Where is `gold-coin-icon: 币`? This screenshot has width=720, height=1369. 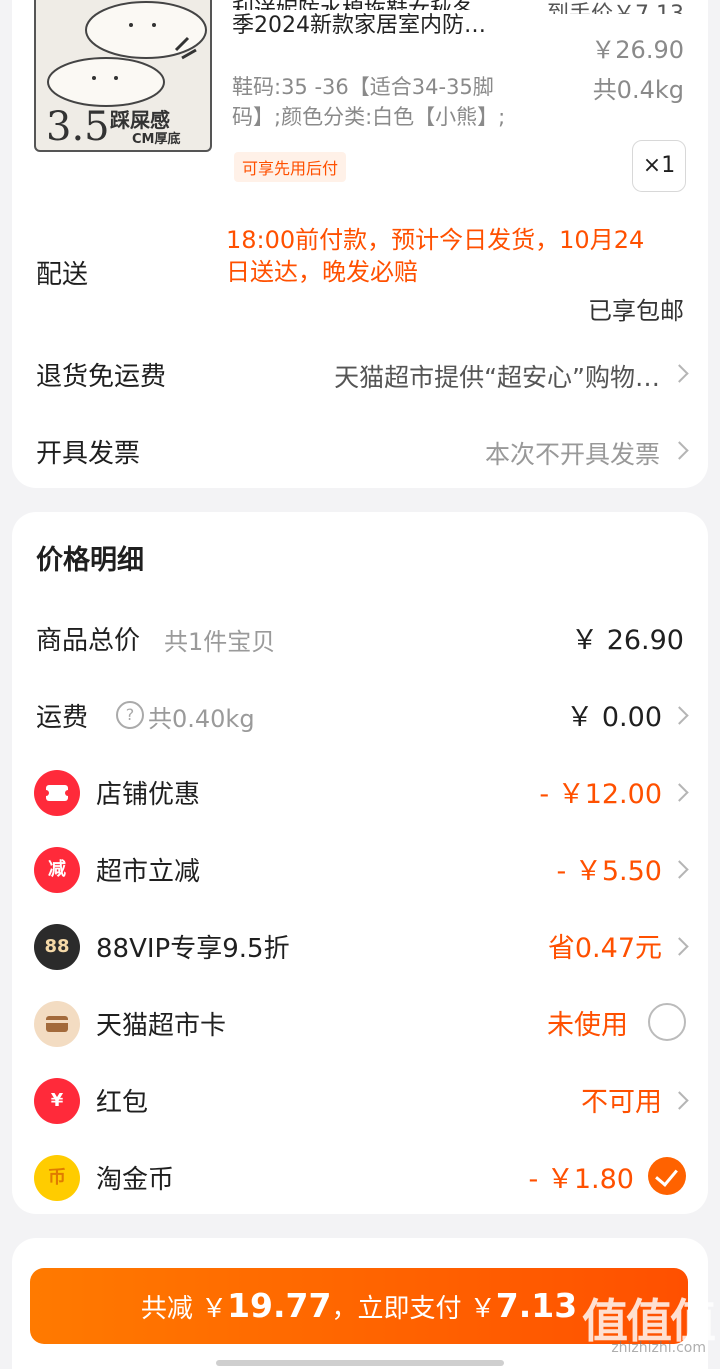 gold-coin-icon: 币 is located at coordinates (57, 1178).